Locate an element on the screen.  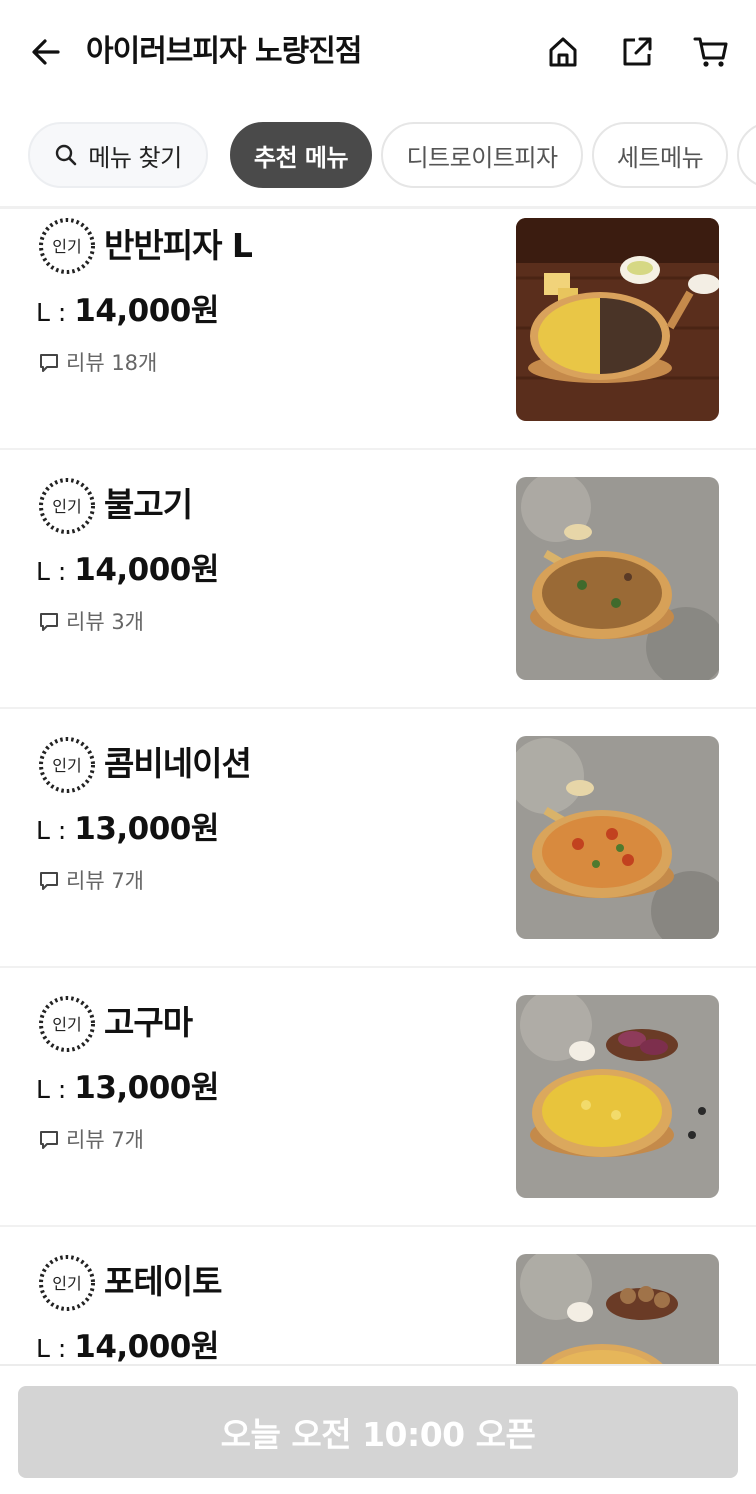
back-button is located at coordinates (46, 52).